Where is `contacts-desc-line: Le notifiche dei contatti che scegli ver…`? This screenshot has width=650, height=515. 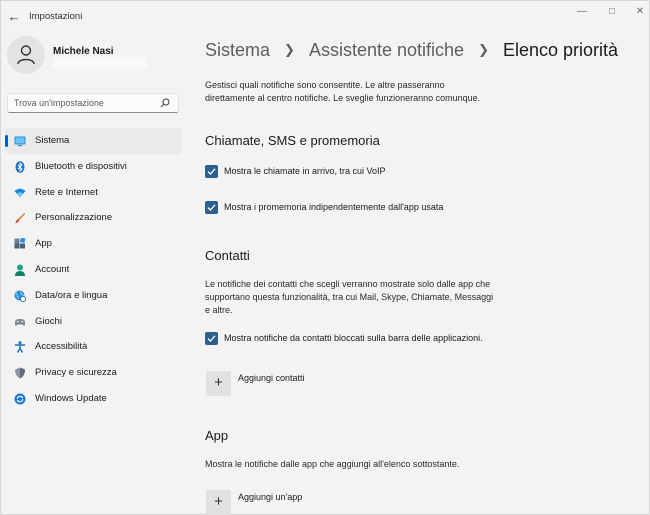
contacts-desc-line: Le notifiche dei contatti che scegli ver… is located at coordinates (348, 284).